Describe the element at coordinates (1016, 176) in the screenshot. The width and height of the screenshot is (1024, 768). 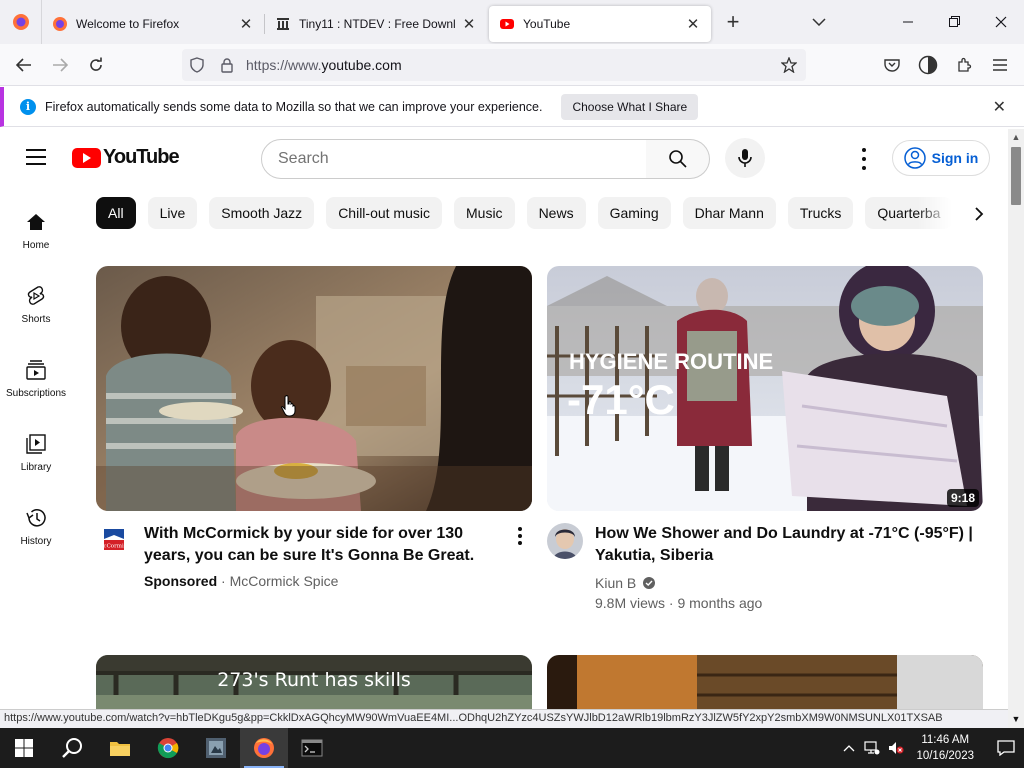
I see `scrollbar-thumb` at that location.